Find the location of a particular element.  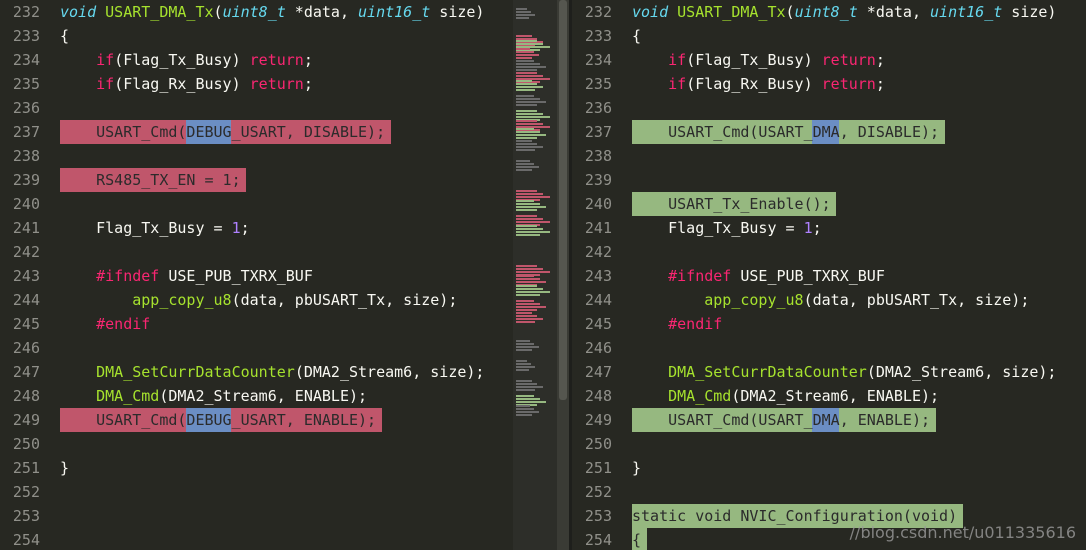

line-number: 253 is located at coordinates (26, 516).